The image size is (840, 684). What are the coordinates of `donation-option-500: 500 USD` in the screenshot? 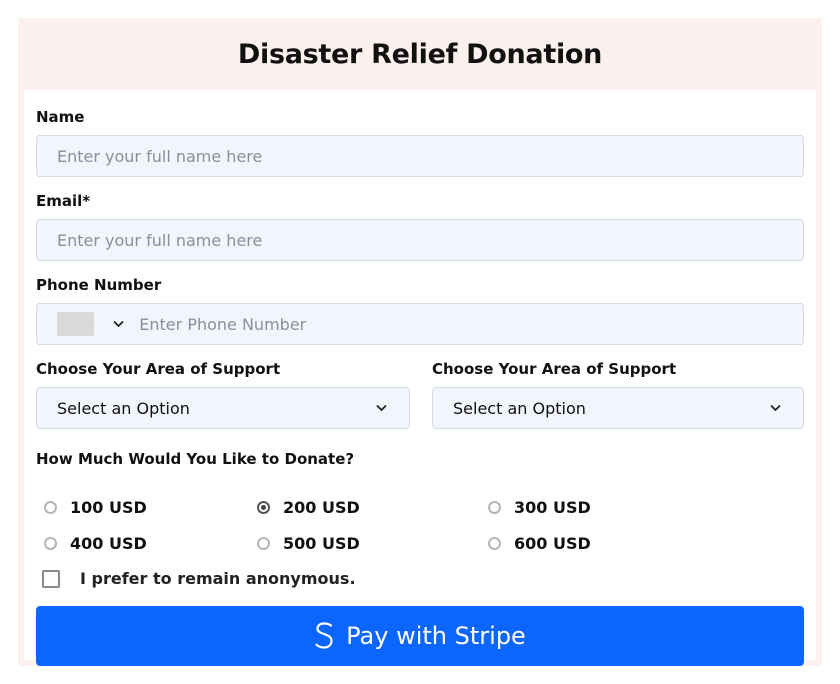 It's located at (308, 543).